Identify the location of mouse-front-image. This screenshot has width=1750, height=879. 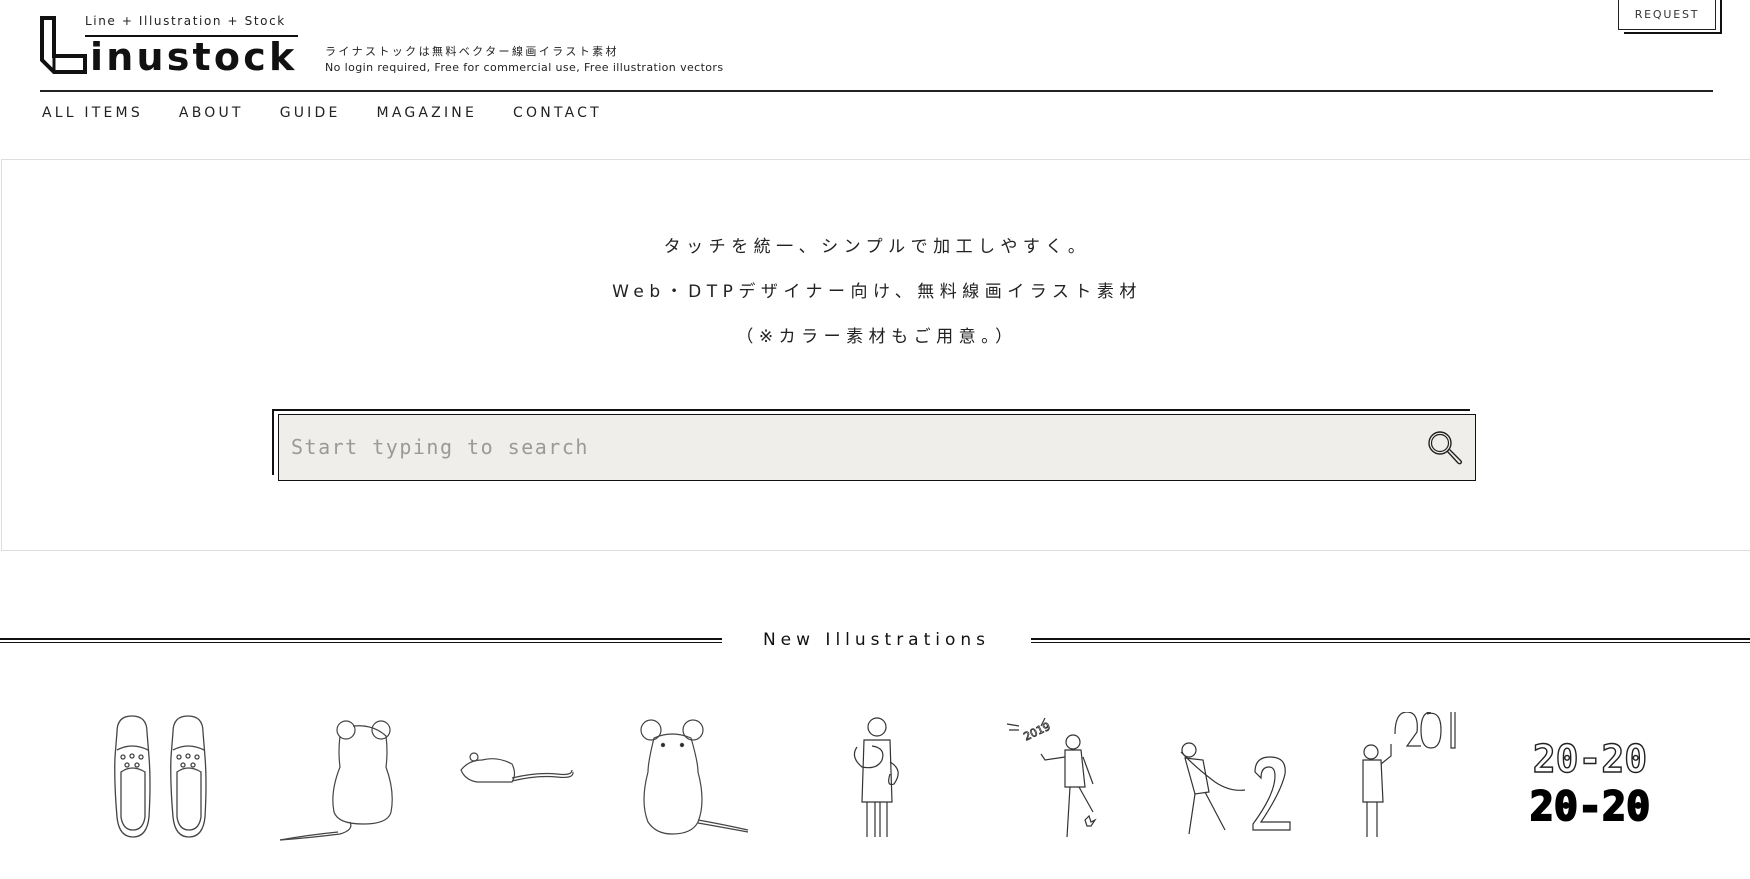
(694, 777).